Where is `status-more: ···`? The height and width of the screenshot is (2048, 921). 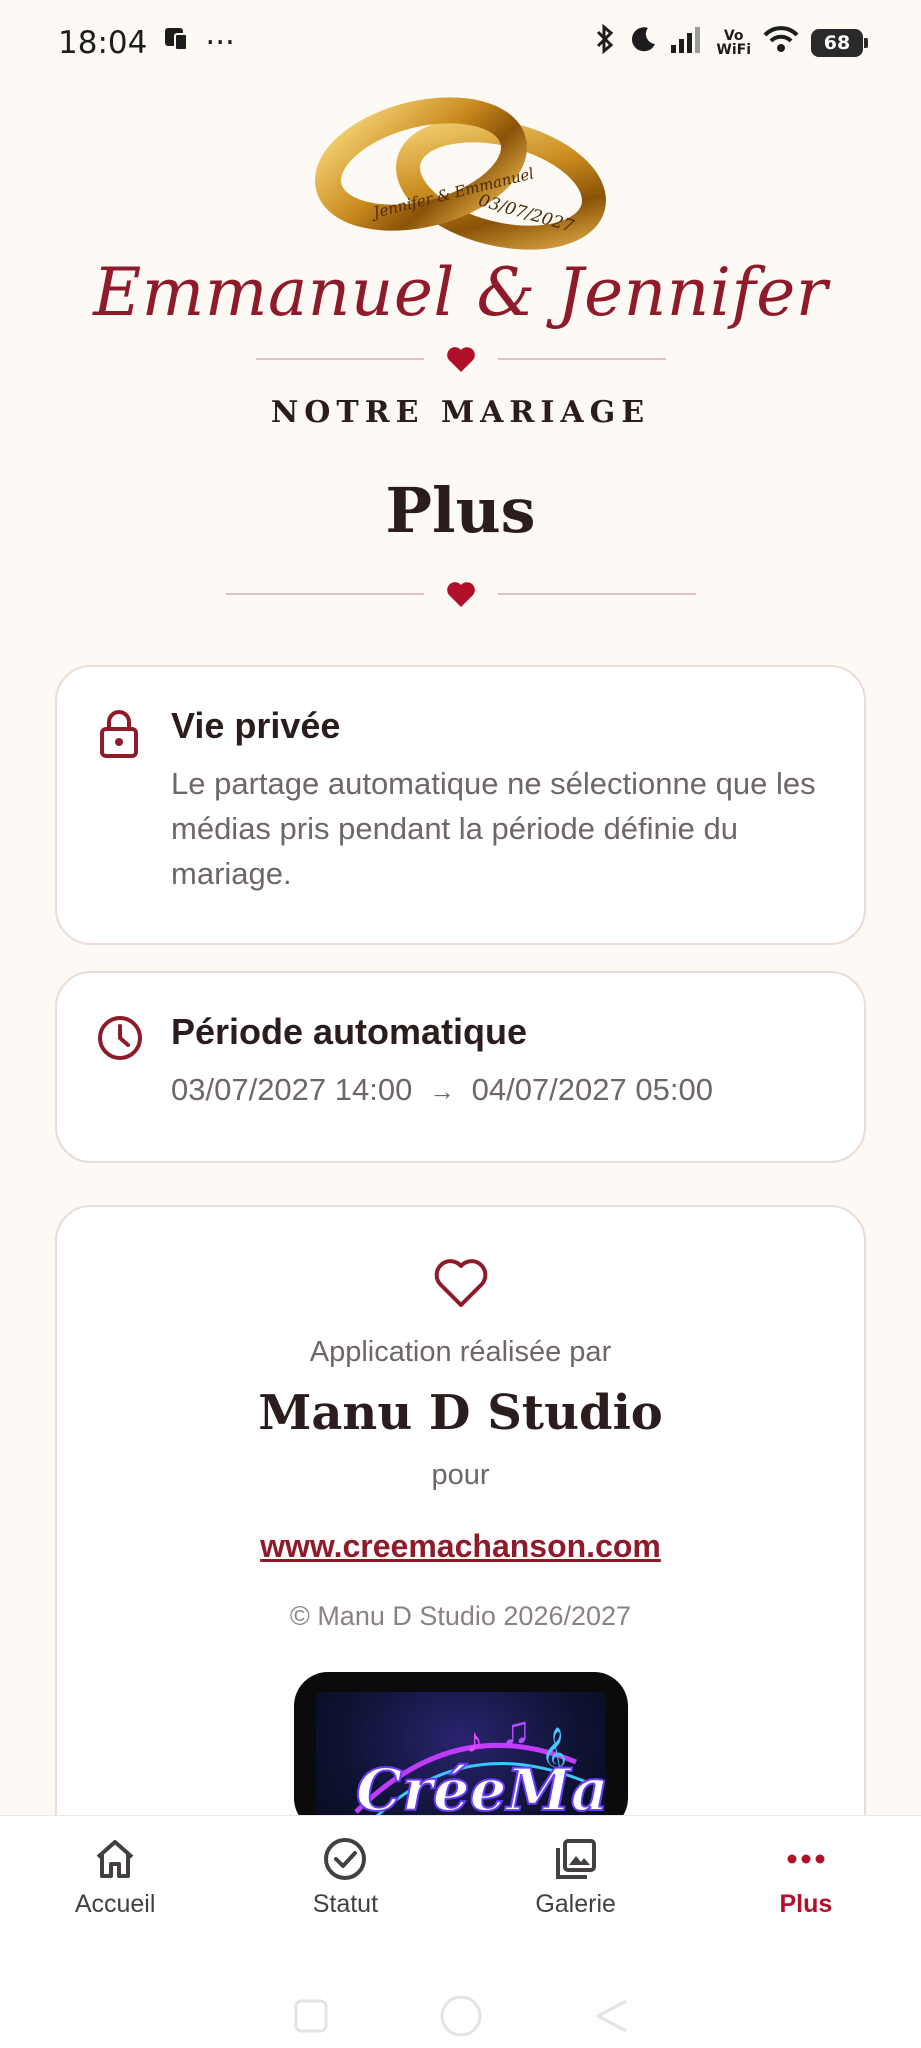 status-more: ··· is located at coordinates (220, 43).